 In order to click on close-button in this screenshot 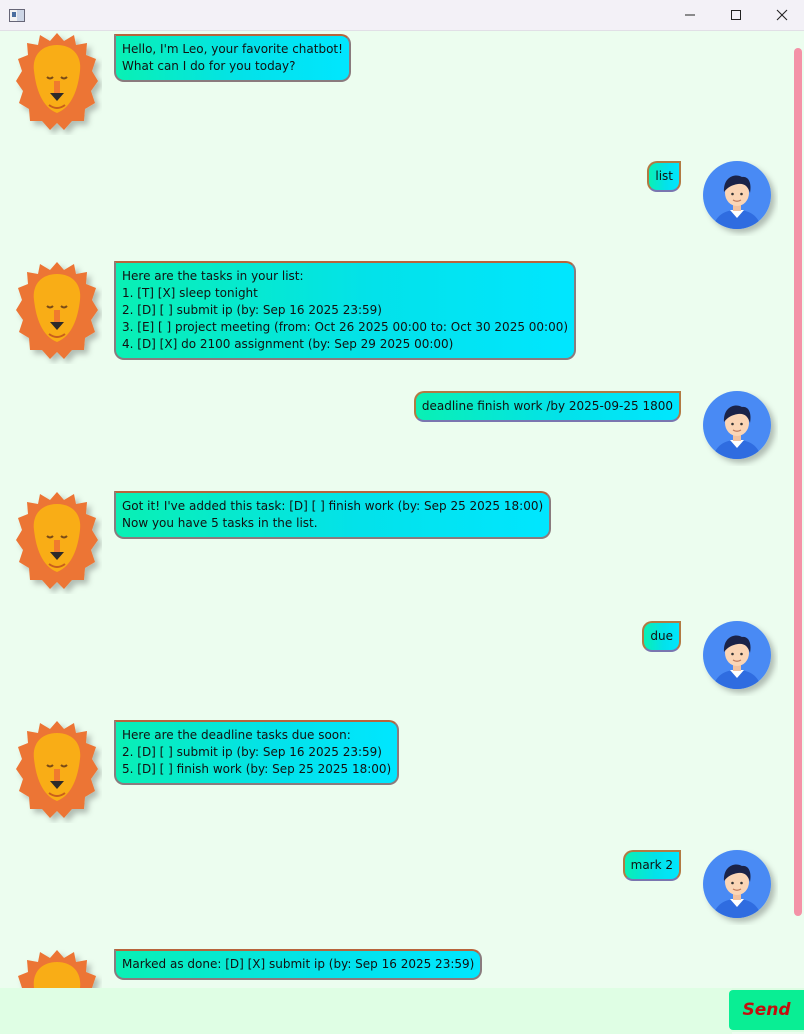, I will do `click(781, 15)`.